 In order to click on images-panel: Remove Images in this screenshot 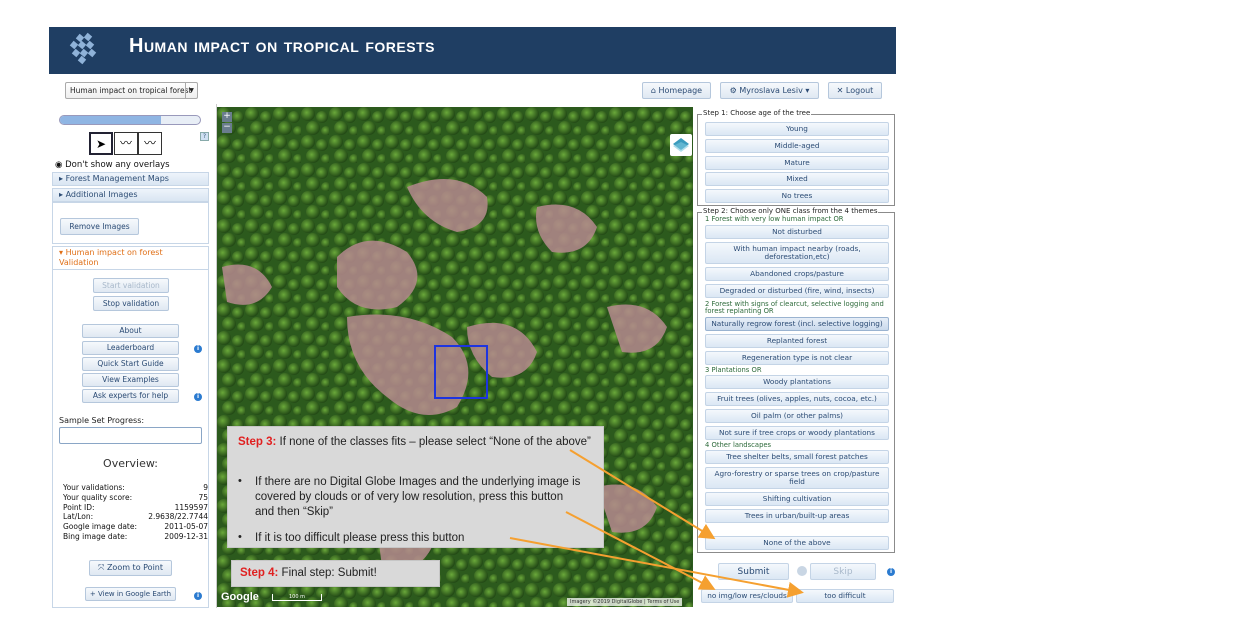, I will do `click(130, 223)`.